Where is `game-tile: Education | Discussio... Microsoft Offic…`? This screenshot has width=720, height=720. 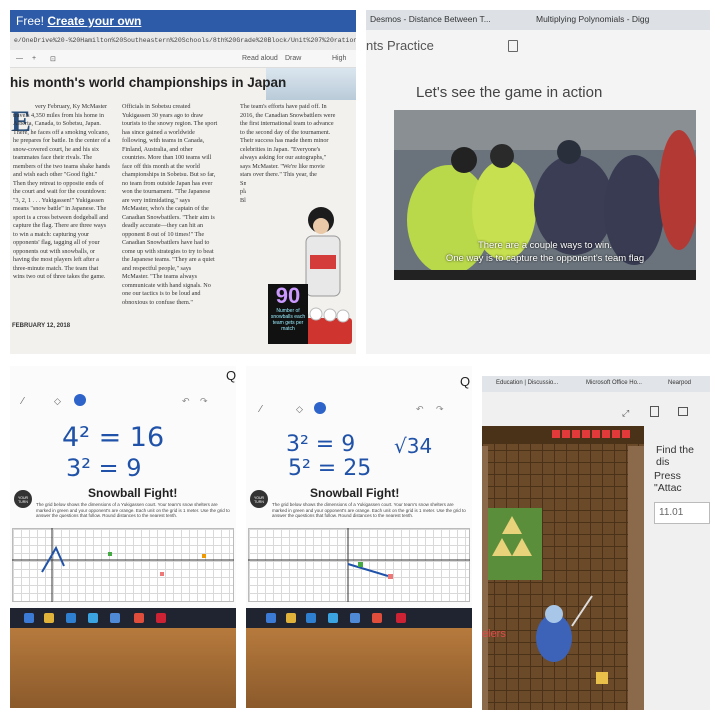 game-tile: Education | Discussio... Microsoft Offic… is located at coordinates (596, 543).